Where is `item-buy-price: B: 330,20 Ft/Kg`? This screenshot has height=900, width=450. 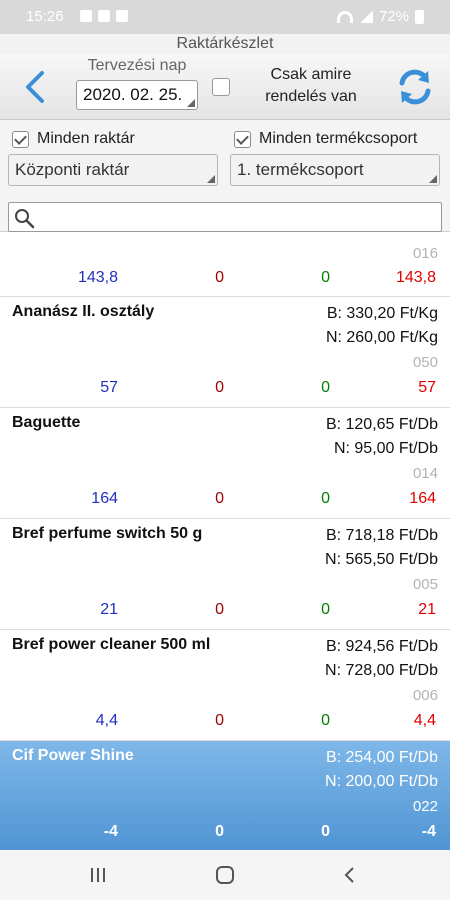
item-buy-price: B: 330,20 Ft/Kg is located at coordinates (382, 313).